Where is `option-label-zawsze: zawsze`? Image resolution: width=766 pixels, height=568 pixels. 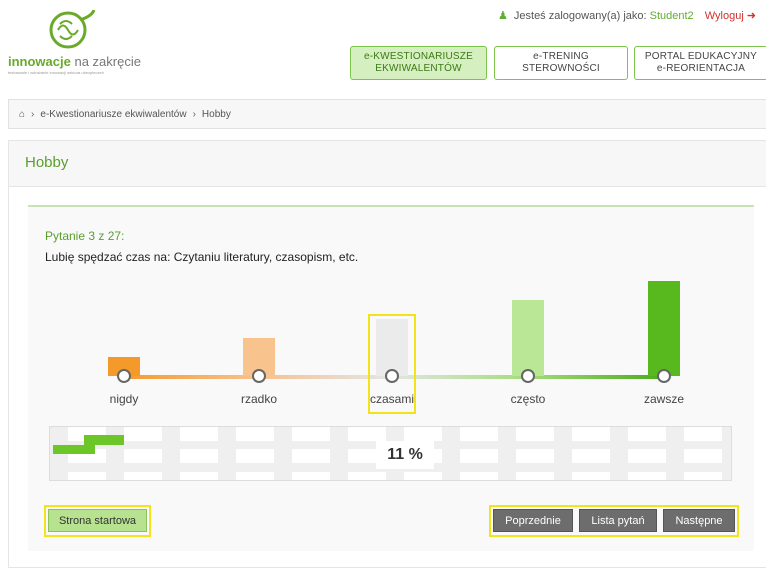 option-label-zawsze: zawsze is located at coordinates (664, 399).